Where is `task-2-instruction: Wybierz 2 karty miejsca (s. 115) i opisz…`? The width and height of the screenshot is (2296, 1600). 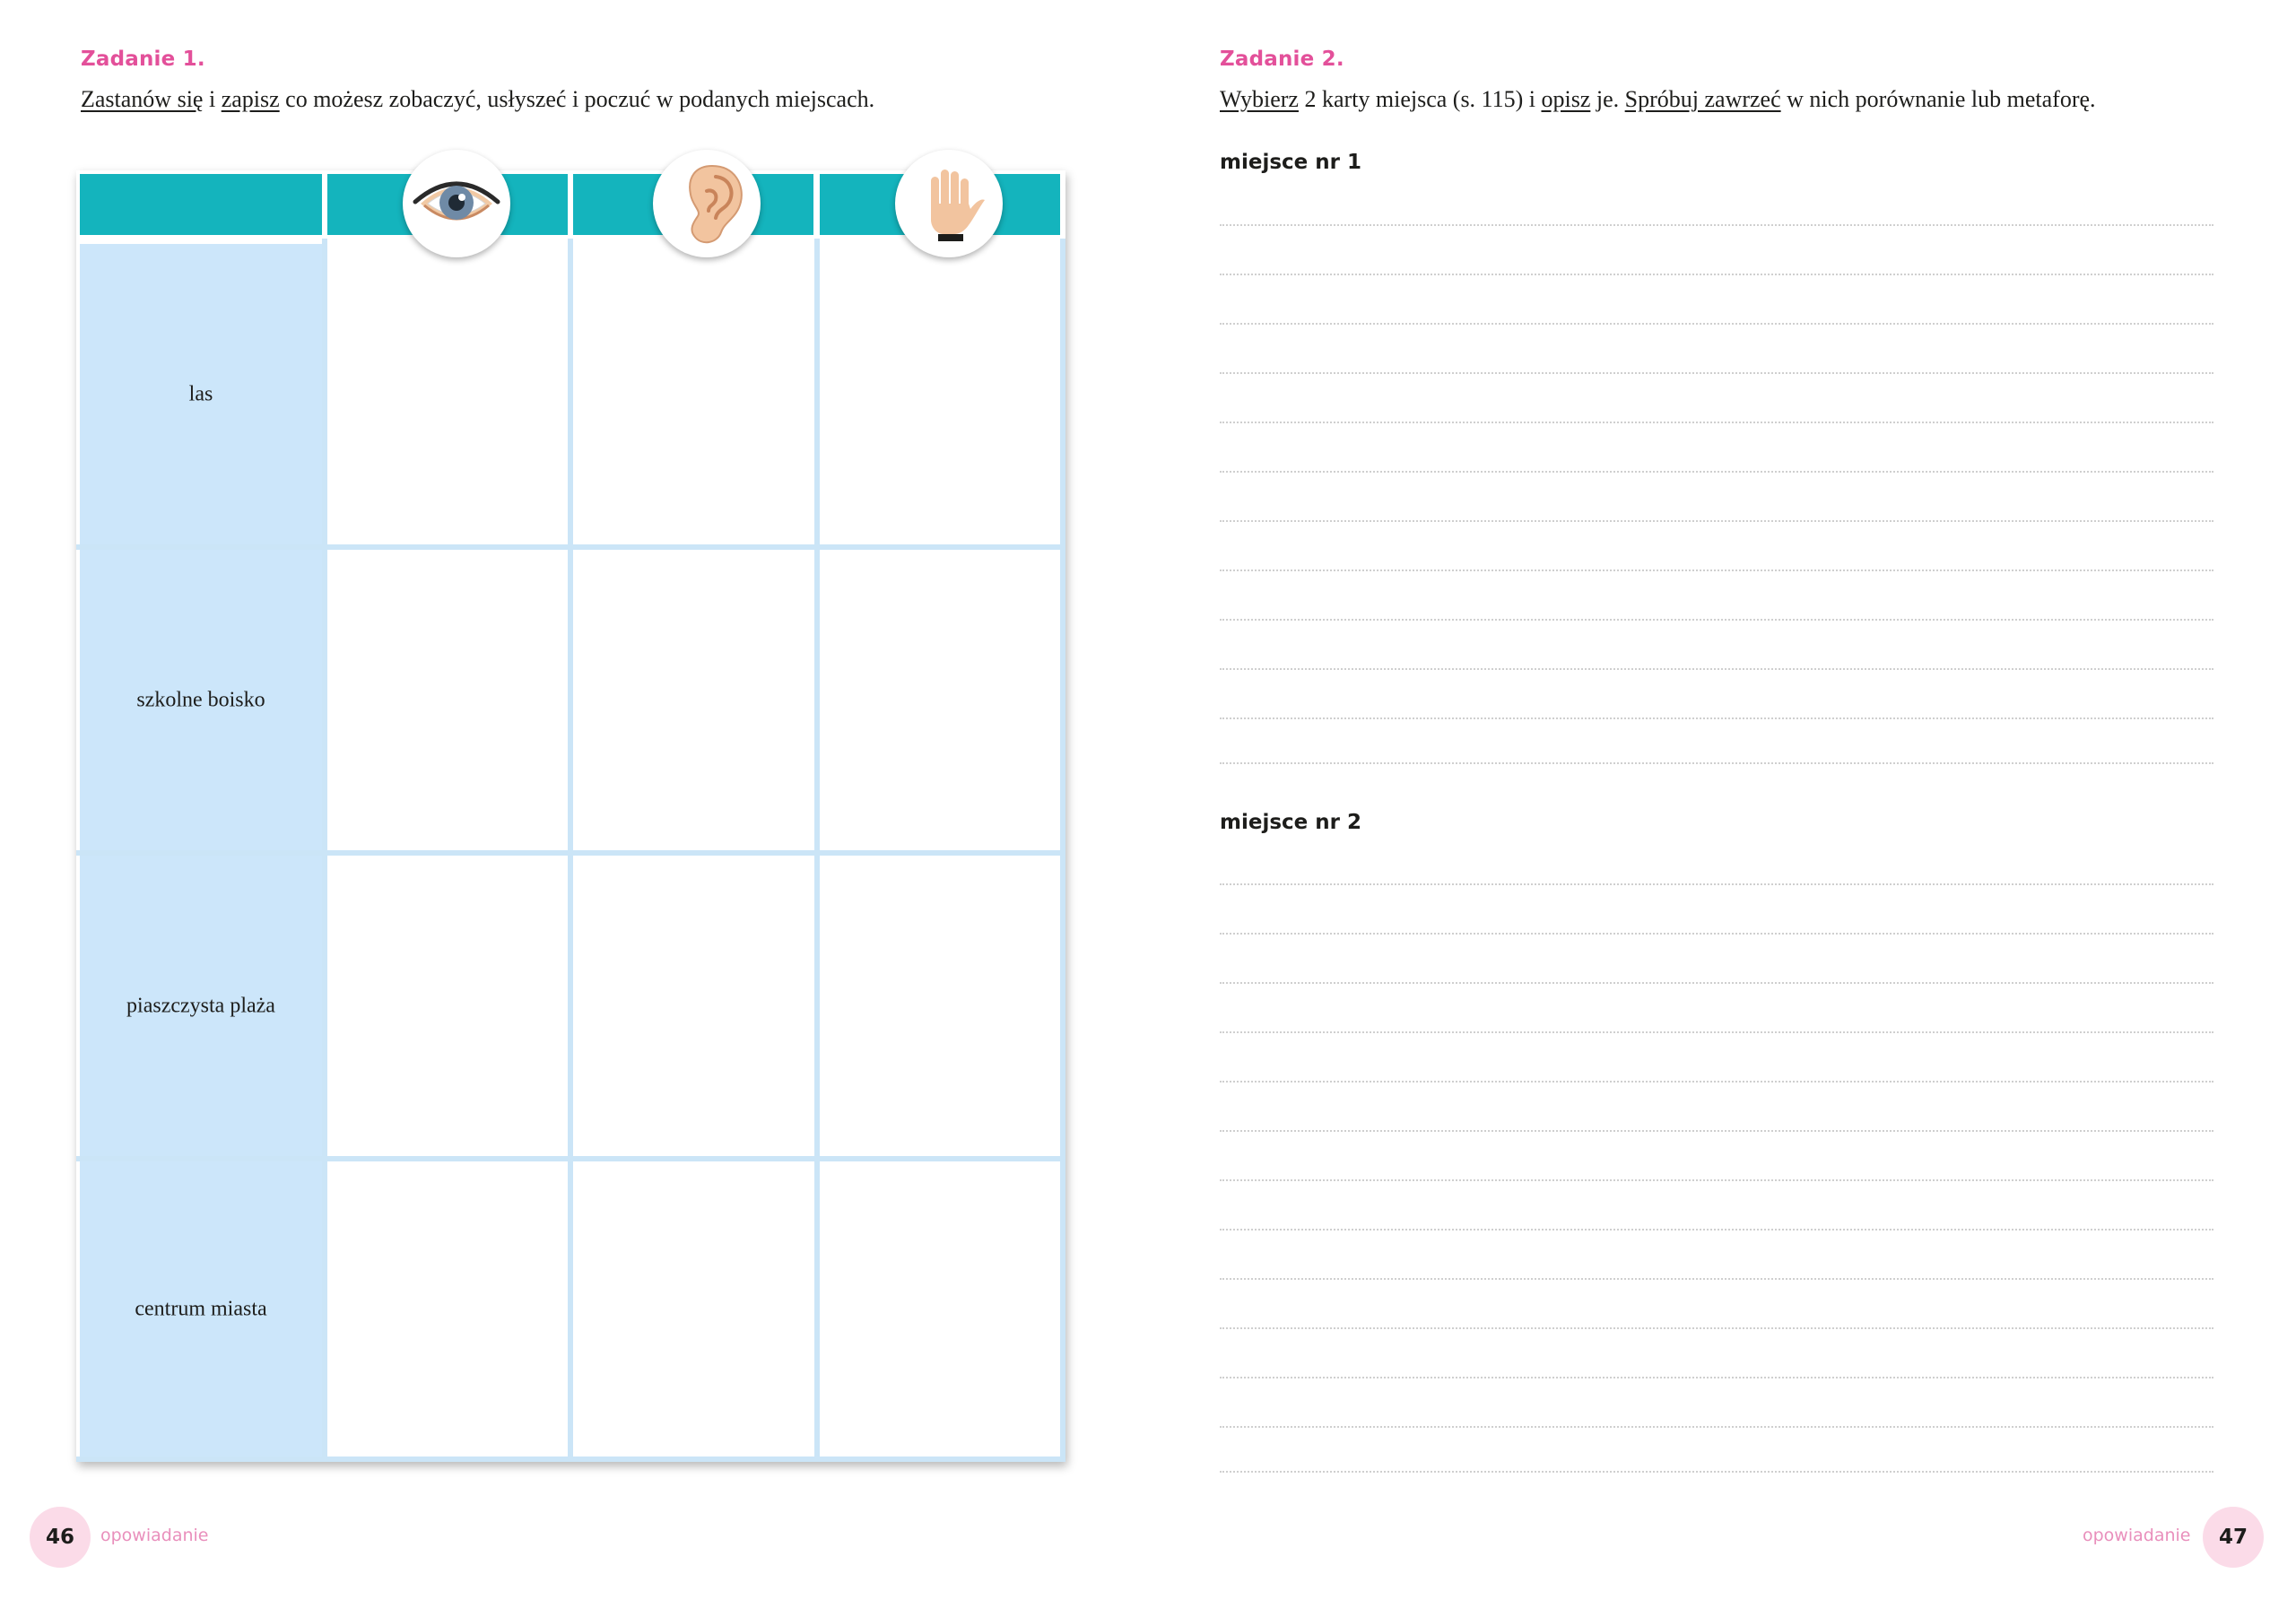
task-2-instruction: Wybierz 2 karty miejsca (s. 115) i opisz… is located at coordinates (1658, 99).